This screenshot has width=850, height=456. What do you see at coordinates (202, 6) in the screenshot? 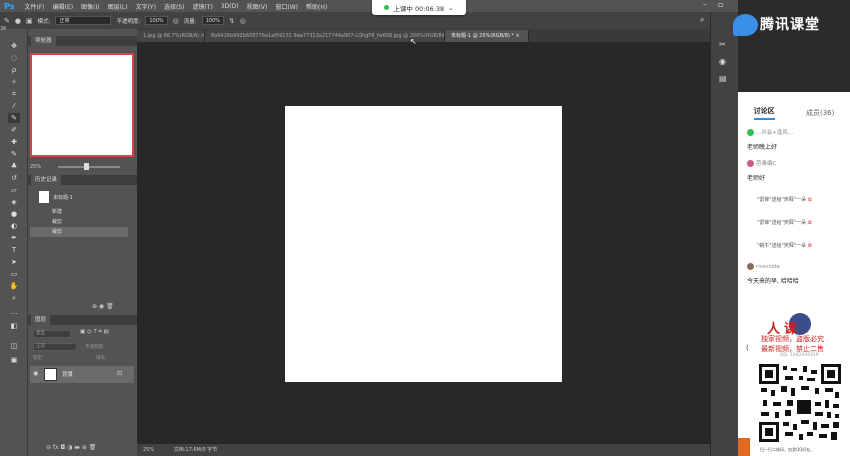
I see `menu-filter: 滤镜(T)` at bounding box center [202, 6].